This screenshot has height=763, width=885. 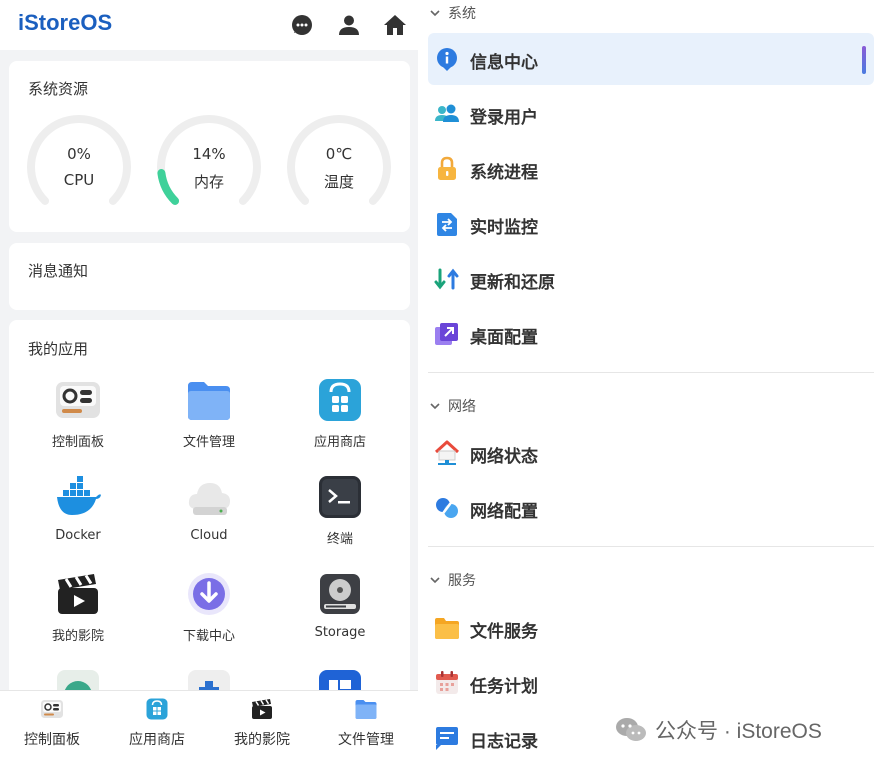 I want to click on info-icon, so click(x=447, y=59).